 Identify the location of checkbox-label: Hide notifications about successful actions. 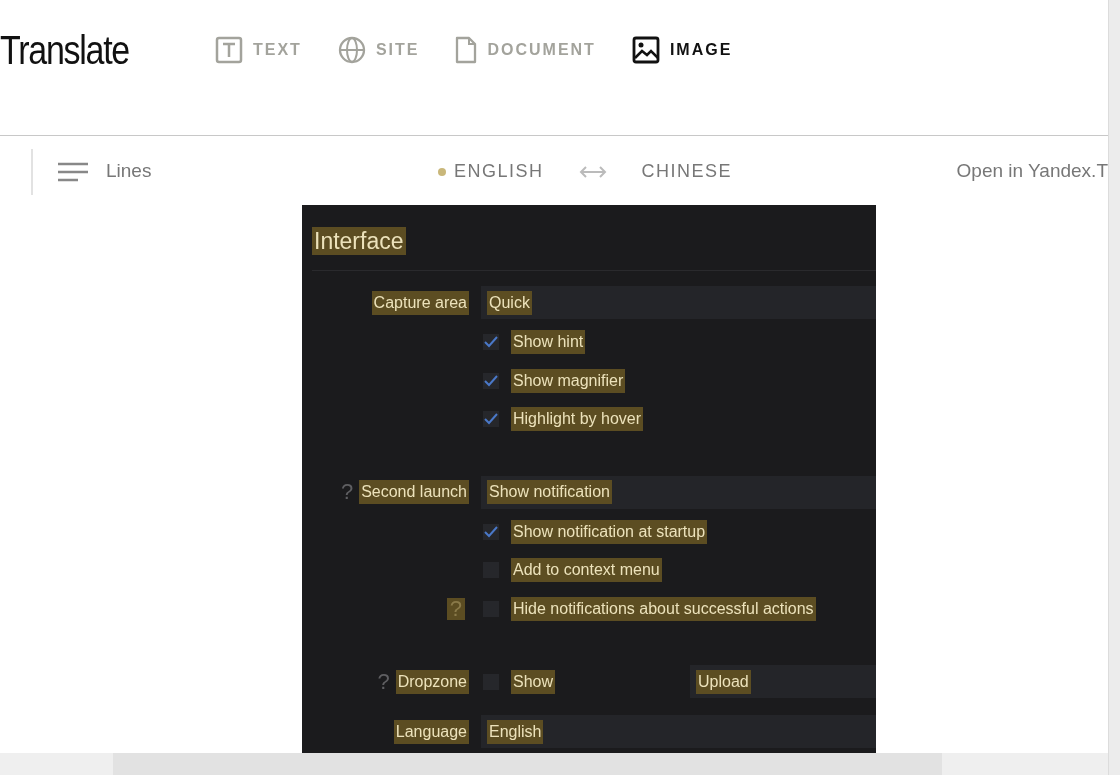
(663, 608).